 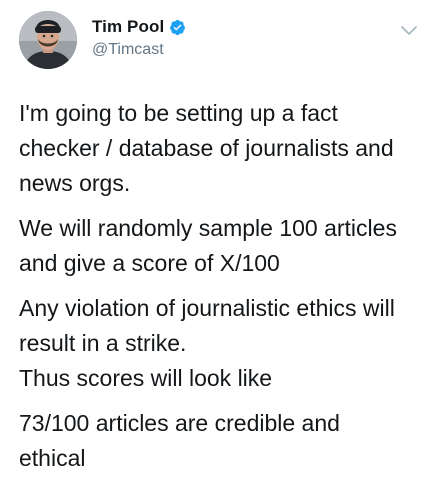 What do you see at coordinates (128, 27) in the screenshot?
I see `display-name: Tim Pool` at bounding box center [128, 27].